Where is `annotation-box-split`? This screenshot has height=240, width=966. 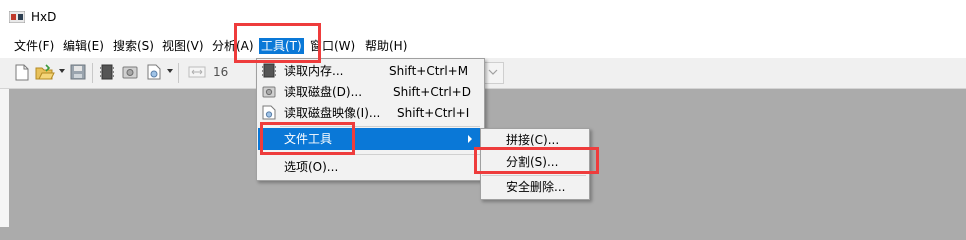
annotation-box-split is located at coordinates (536, 160).